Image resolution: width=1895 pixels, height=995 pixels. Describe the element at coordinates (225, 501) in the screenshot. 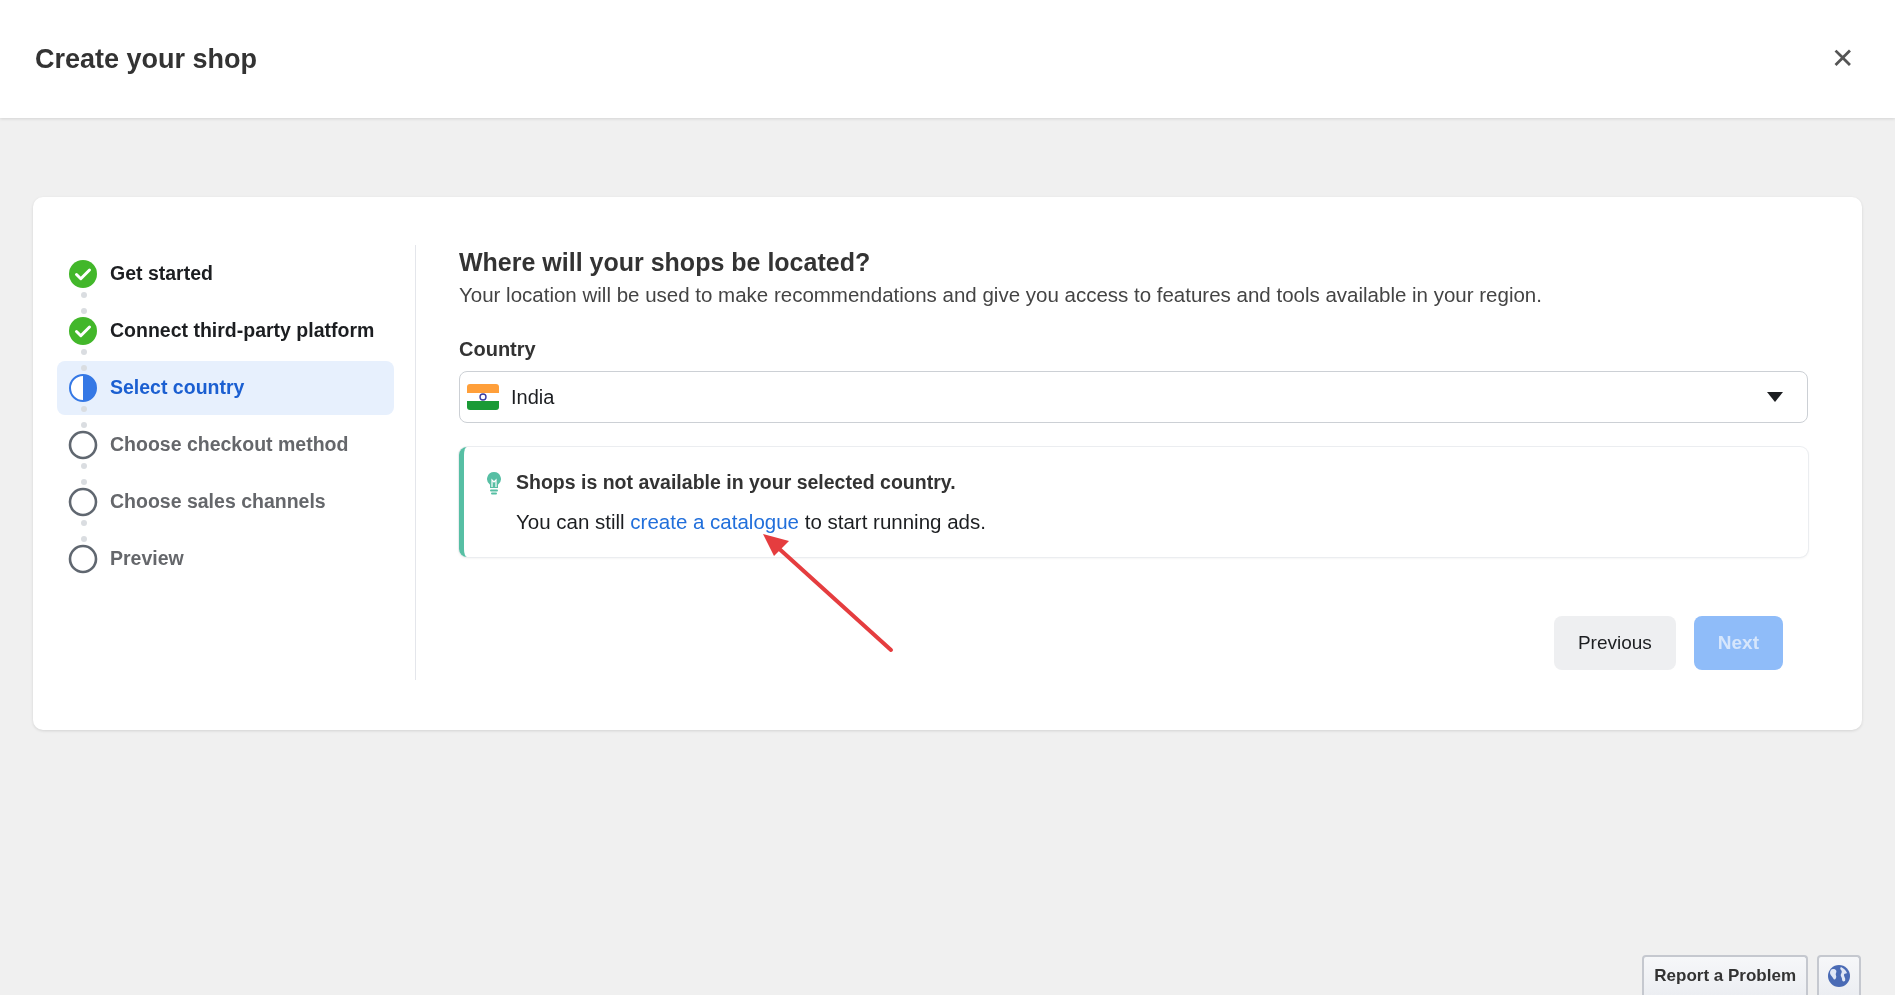

I see `step-item: Choose sales channels` at that location.